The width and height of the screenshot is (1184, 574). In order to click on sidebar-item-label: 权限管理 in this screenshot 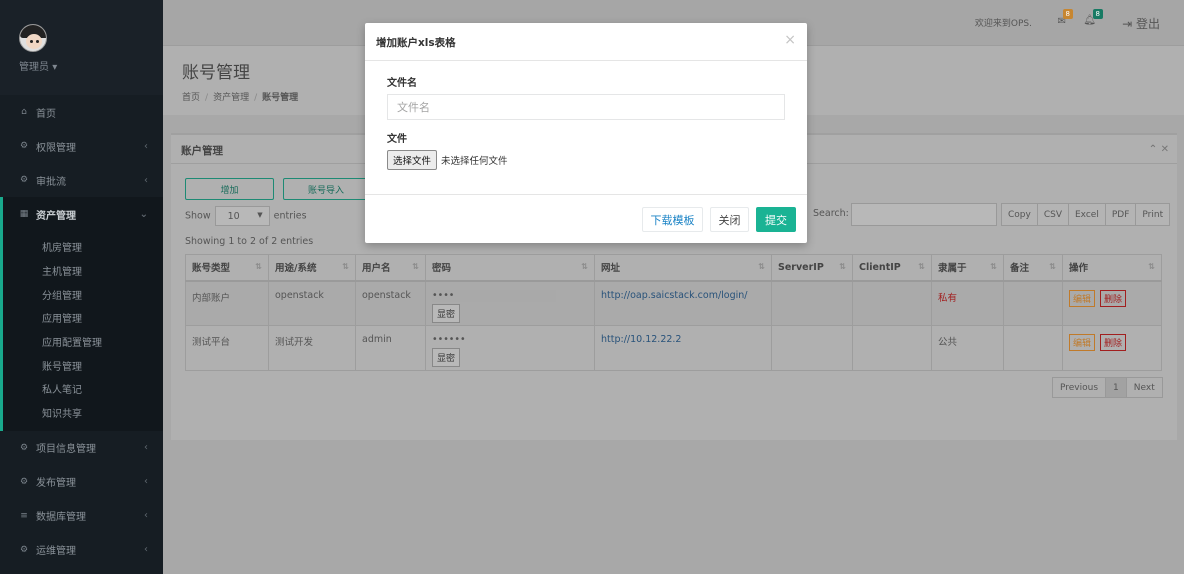, I will do `click(56, 148)`.